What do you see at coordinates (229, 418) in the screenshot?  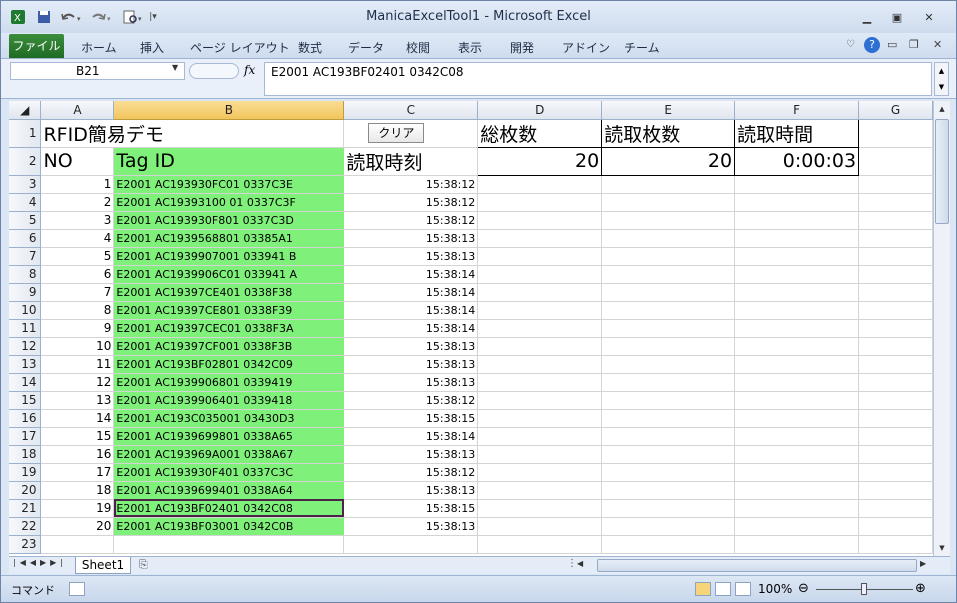 I see `tag-id-cell: E2001 AC193C035001 03430D3` at bounding box center [229, 418].